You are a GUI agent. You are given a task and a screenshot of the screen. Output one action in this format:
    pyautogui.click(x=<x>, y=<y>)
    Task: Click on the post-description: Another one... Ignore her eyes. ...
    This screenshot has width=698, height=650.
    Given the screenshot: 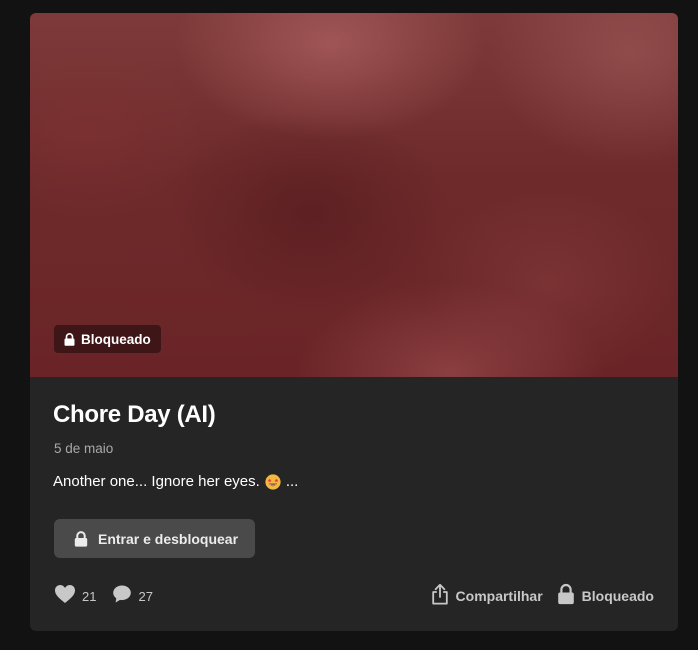 What is the action you would take?
    pyautogui.click(x=175, y=481)
    